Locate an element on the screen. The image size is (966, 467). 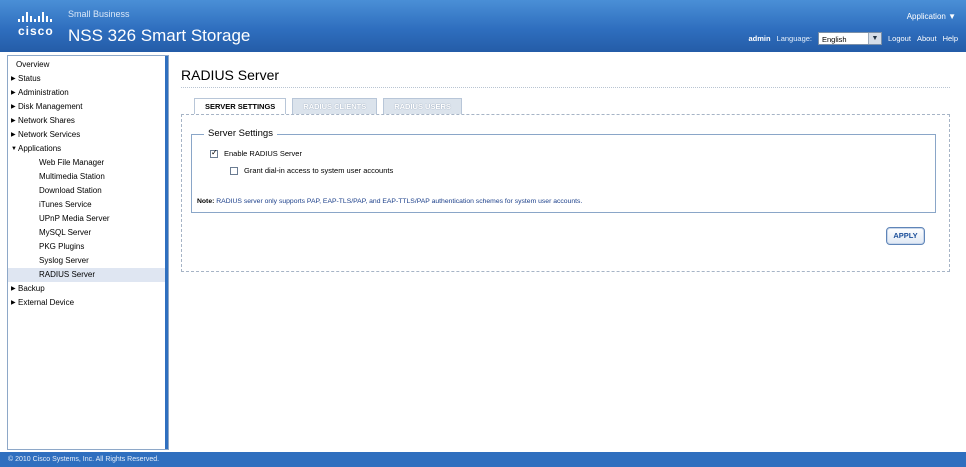
brand-subtitle: Small Business is located at coordinates (99, 14).